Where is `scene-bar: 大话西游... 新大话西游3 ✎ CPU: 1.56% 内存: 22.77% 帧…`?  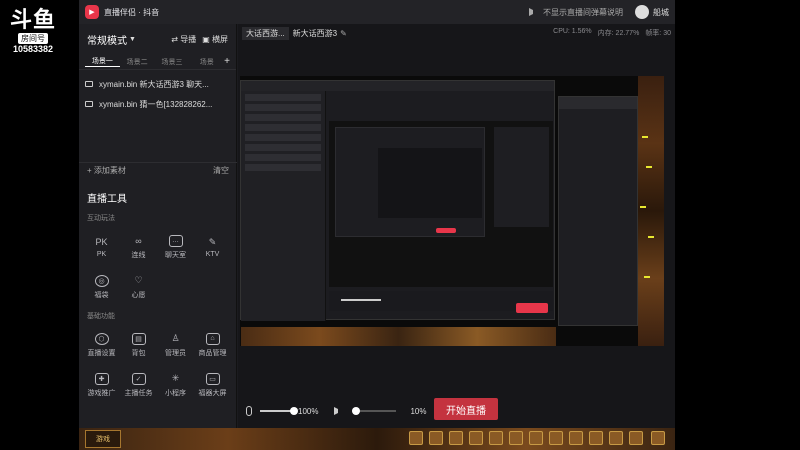
scene-bar: 大话西游... 新大话西游3 ✎ CPU: 1.56% 内存: 22.77% 帧… is located at coordinates (456, 33).